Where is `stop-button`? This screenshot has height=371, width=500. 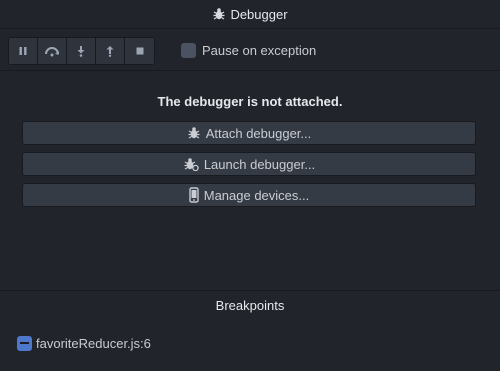 stop-button is located at coordinates (139, 51).